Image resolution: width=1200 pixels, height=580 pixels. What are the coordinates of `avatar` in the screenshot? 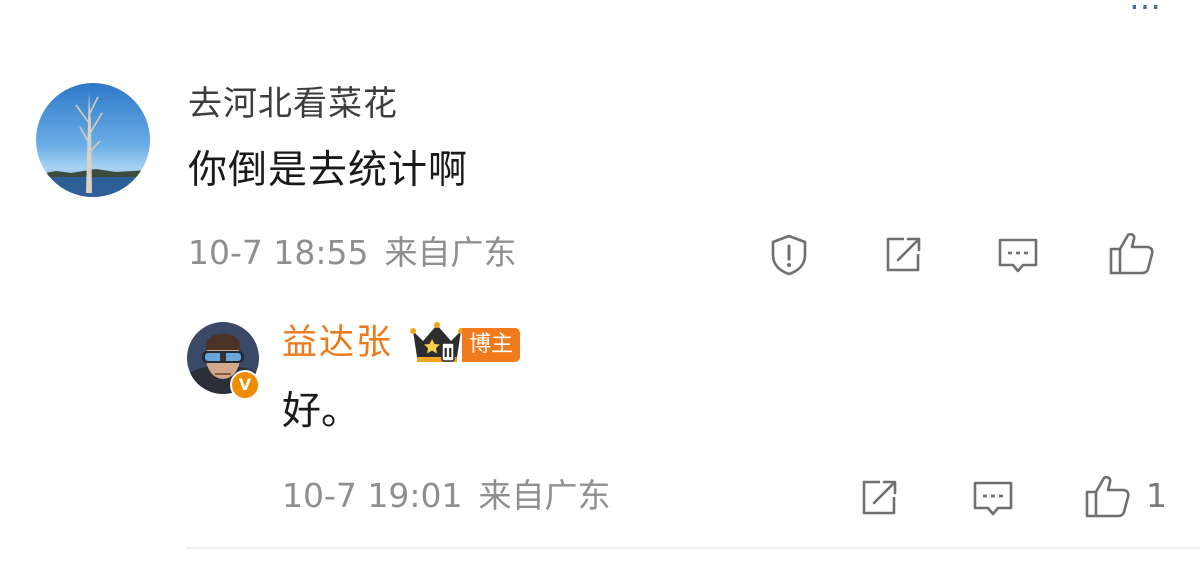 It's located at (93, 140).